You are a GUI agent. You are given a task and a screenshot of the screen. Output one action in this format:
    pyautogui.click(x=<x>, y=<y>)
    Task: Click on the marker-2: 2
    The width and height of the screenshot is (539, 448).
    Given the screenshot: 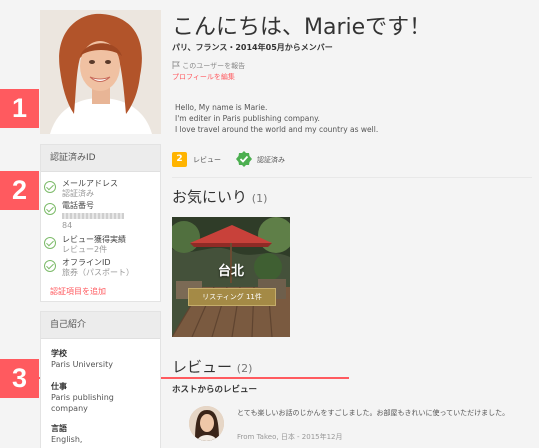 What is the action you would take?
    pyautogui.click(x=19, y=190)
    